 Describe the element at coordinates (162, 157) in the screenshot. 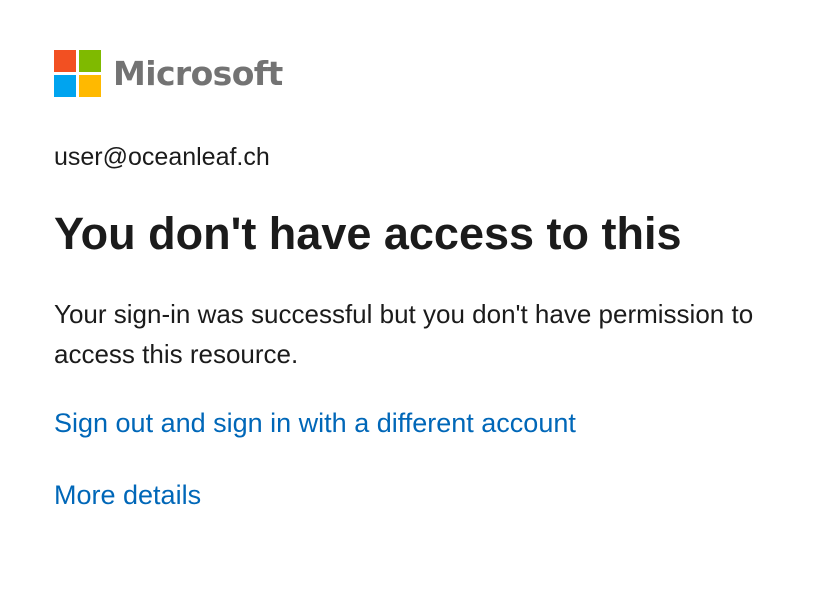

I see `account-identity: user@oceanleaf.ch` at that location.